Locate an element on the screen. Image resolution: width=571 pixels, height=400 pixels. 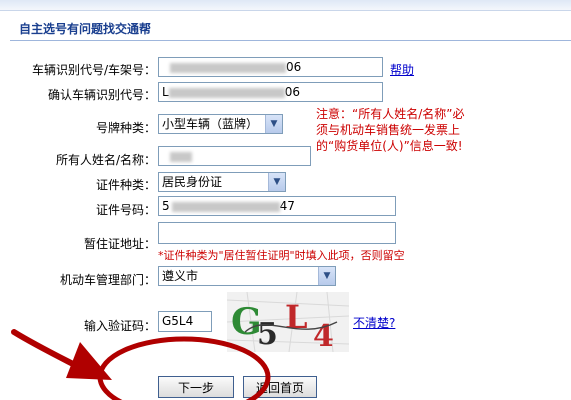
id-type-value: 居民身份证 is located at coordinates (192, 182).